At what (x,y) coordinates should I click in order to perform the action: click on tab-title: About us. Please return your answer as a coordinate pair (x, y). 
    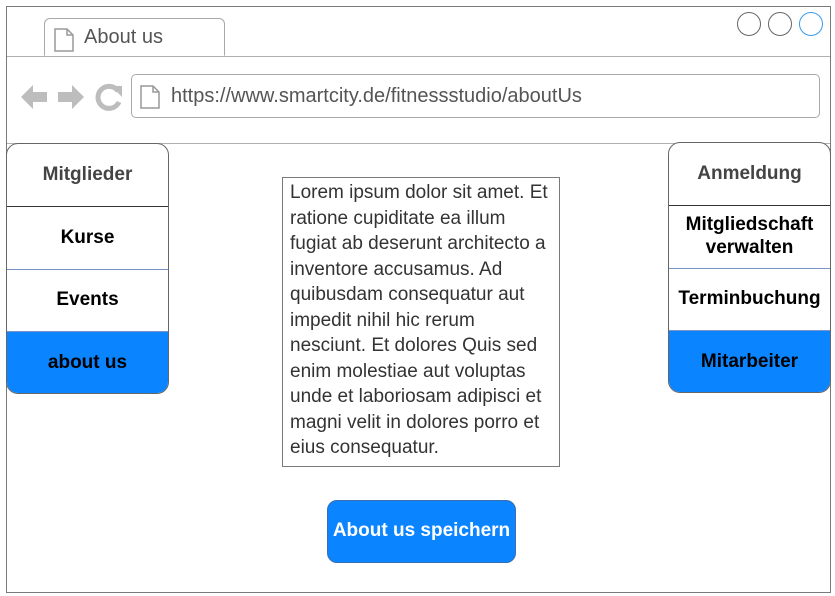
    Looking at the image, I should click on (123, 37).